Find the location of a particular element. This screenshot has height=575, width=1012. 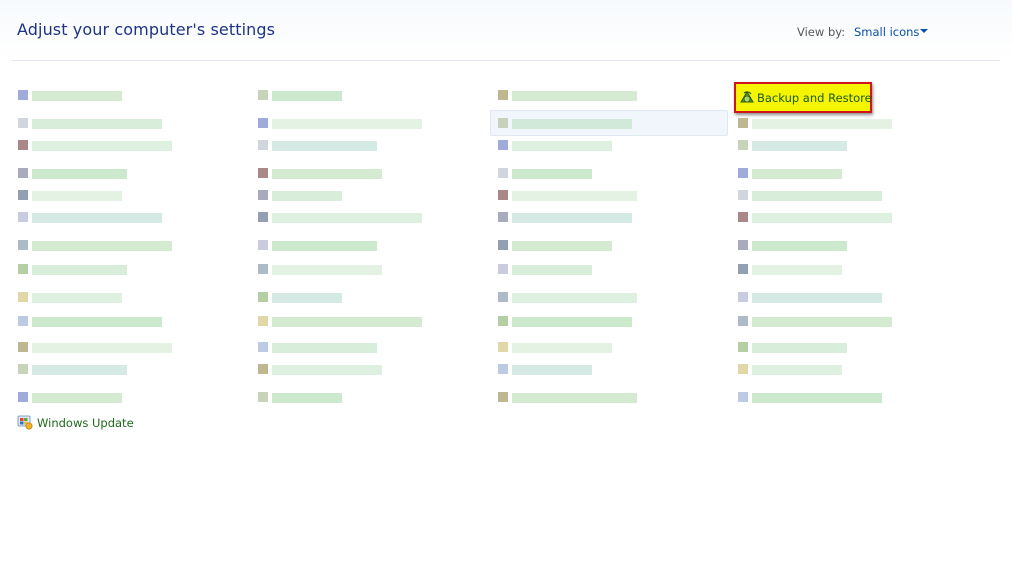

backup-restore-link: Backup and Restore is located at coordinates (814, 98).